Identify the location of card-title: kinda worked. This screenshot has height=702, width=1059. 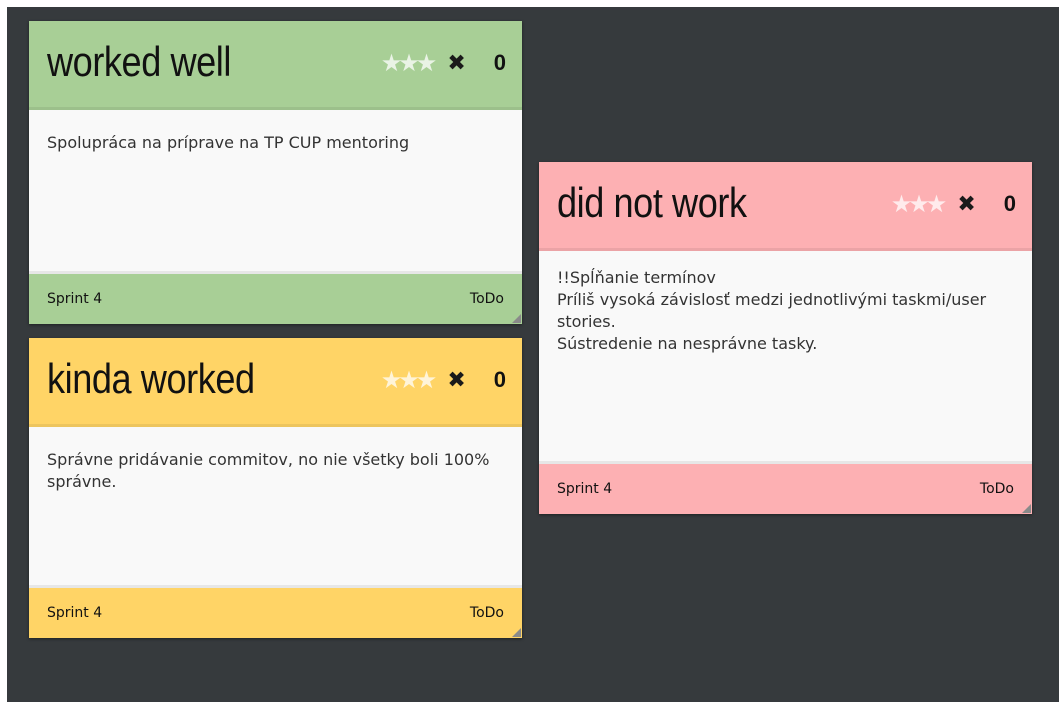
(151, 379).